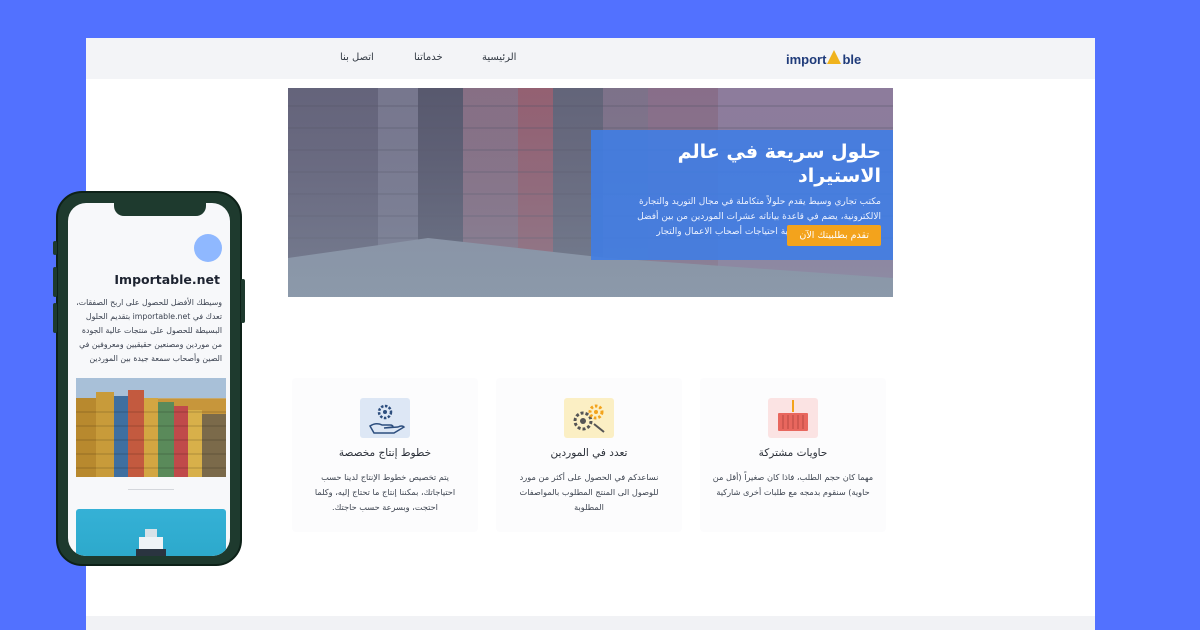 This screenshot has height=630, width=1200. What do you see at coordinates (589, 418) in the screenshot?
I see `gears-icon` at bounding box center [589, 418].